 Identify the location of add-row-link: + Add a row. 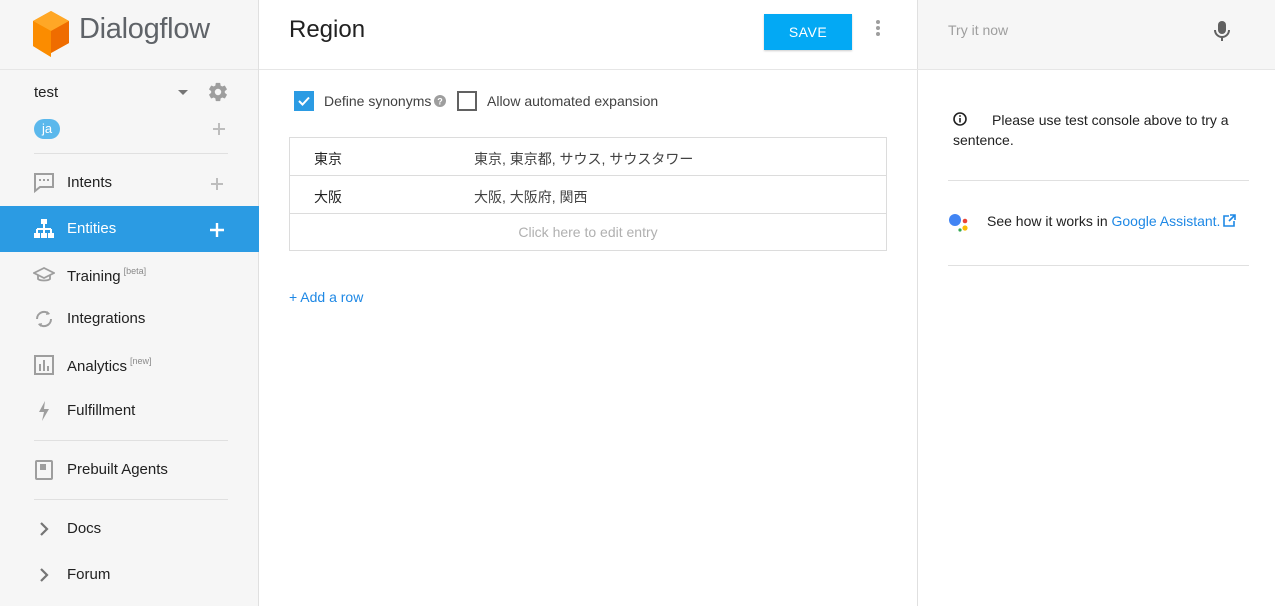
(326, 297).